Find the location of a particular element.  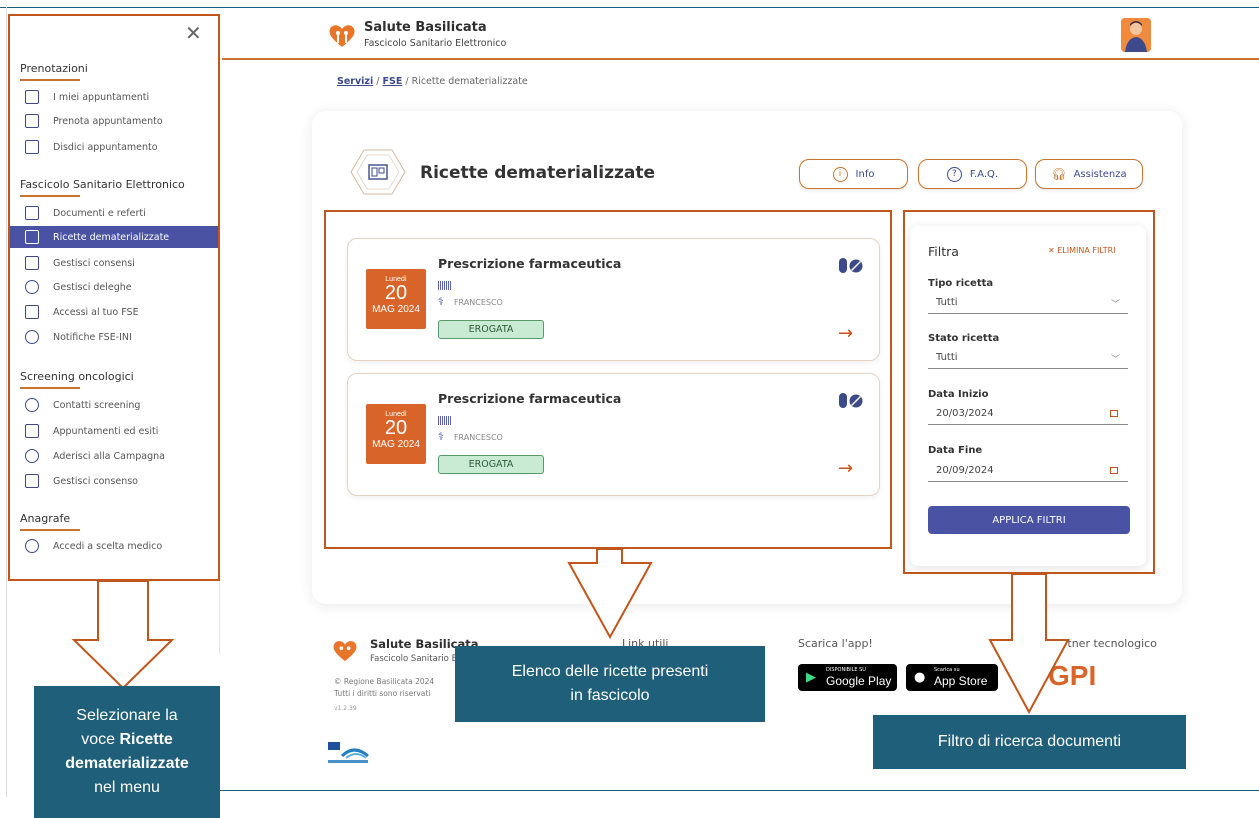

question-icon: ? is located at coordinates (954, 174).